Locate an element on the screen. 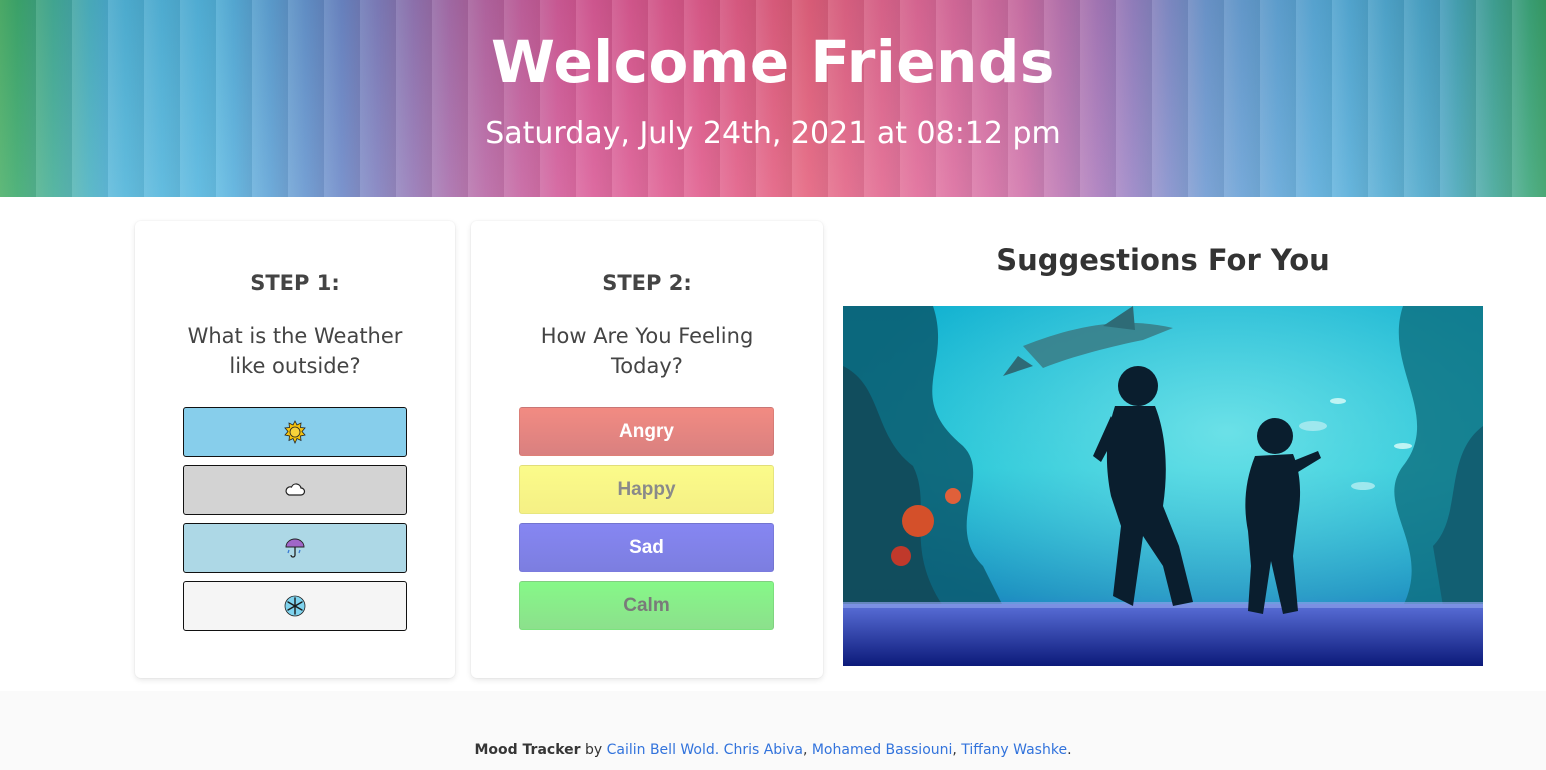  mood-sad-button: Sad is located at coordinates (646, 547).